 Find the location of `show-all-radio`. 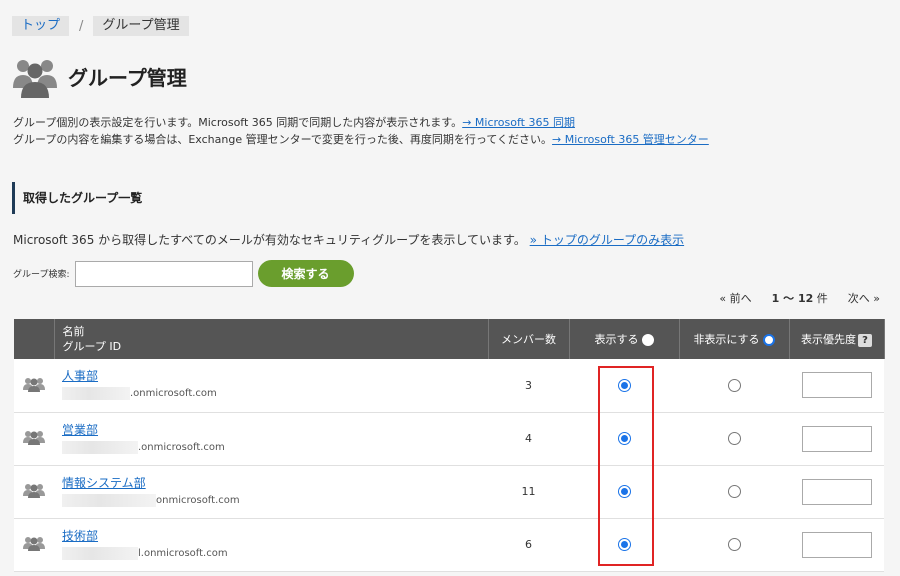

show-all-radio is located at coordinates (647, 340).